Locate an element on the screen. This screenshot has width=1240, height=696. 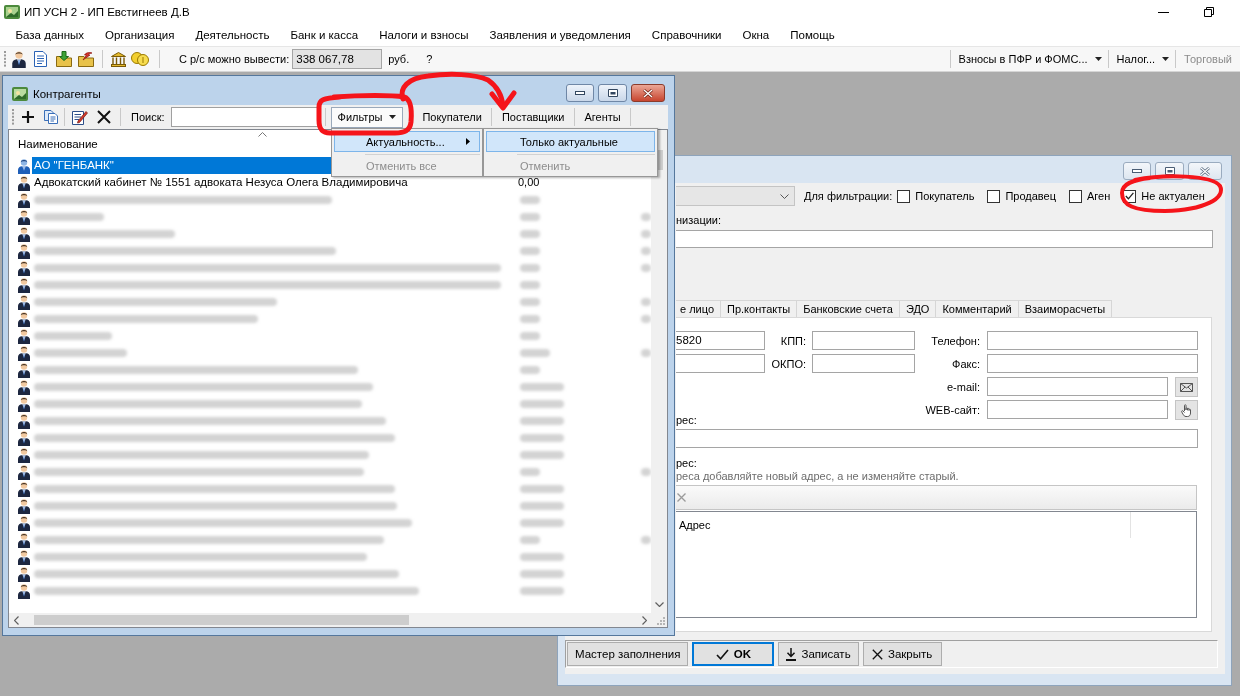
menu-item: Заявления и уведомления is located at coordinates (560, 35).